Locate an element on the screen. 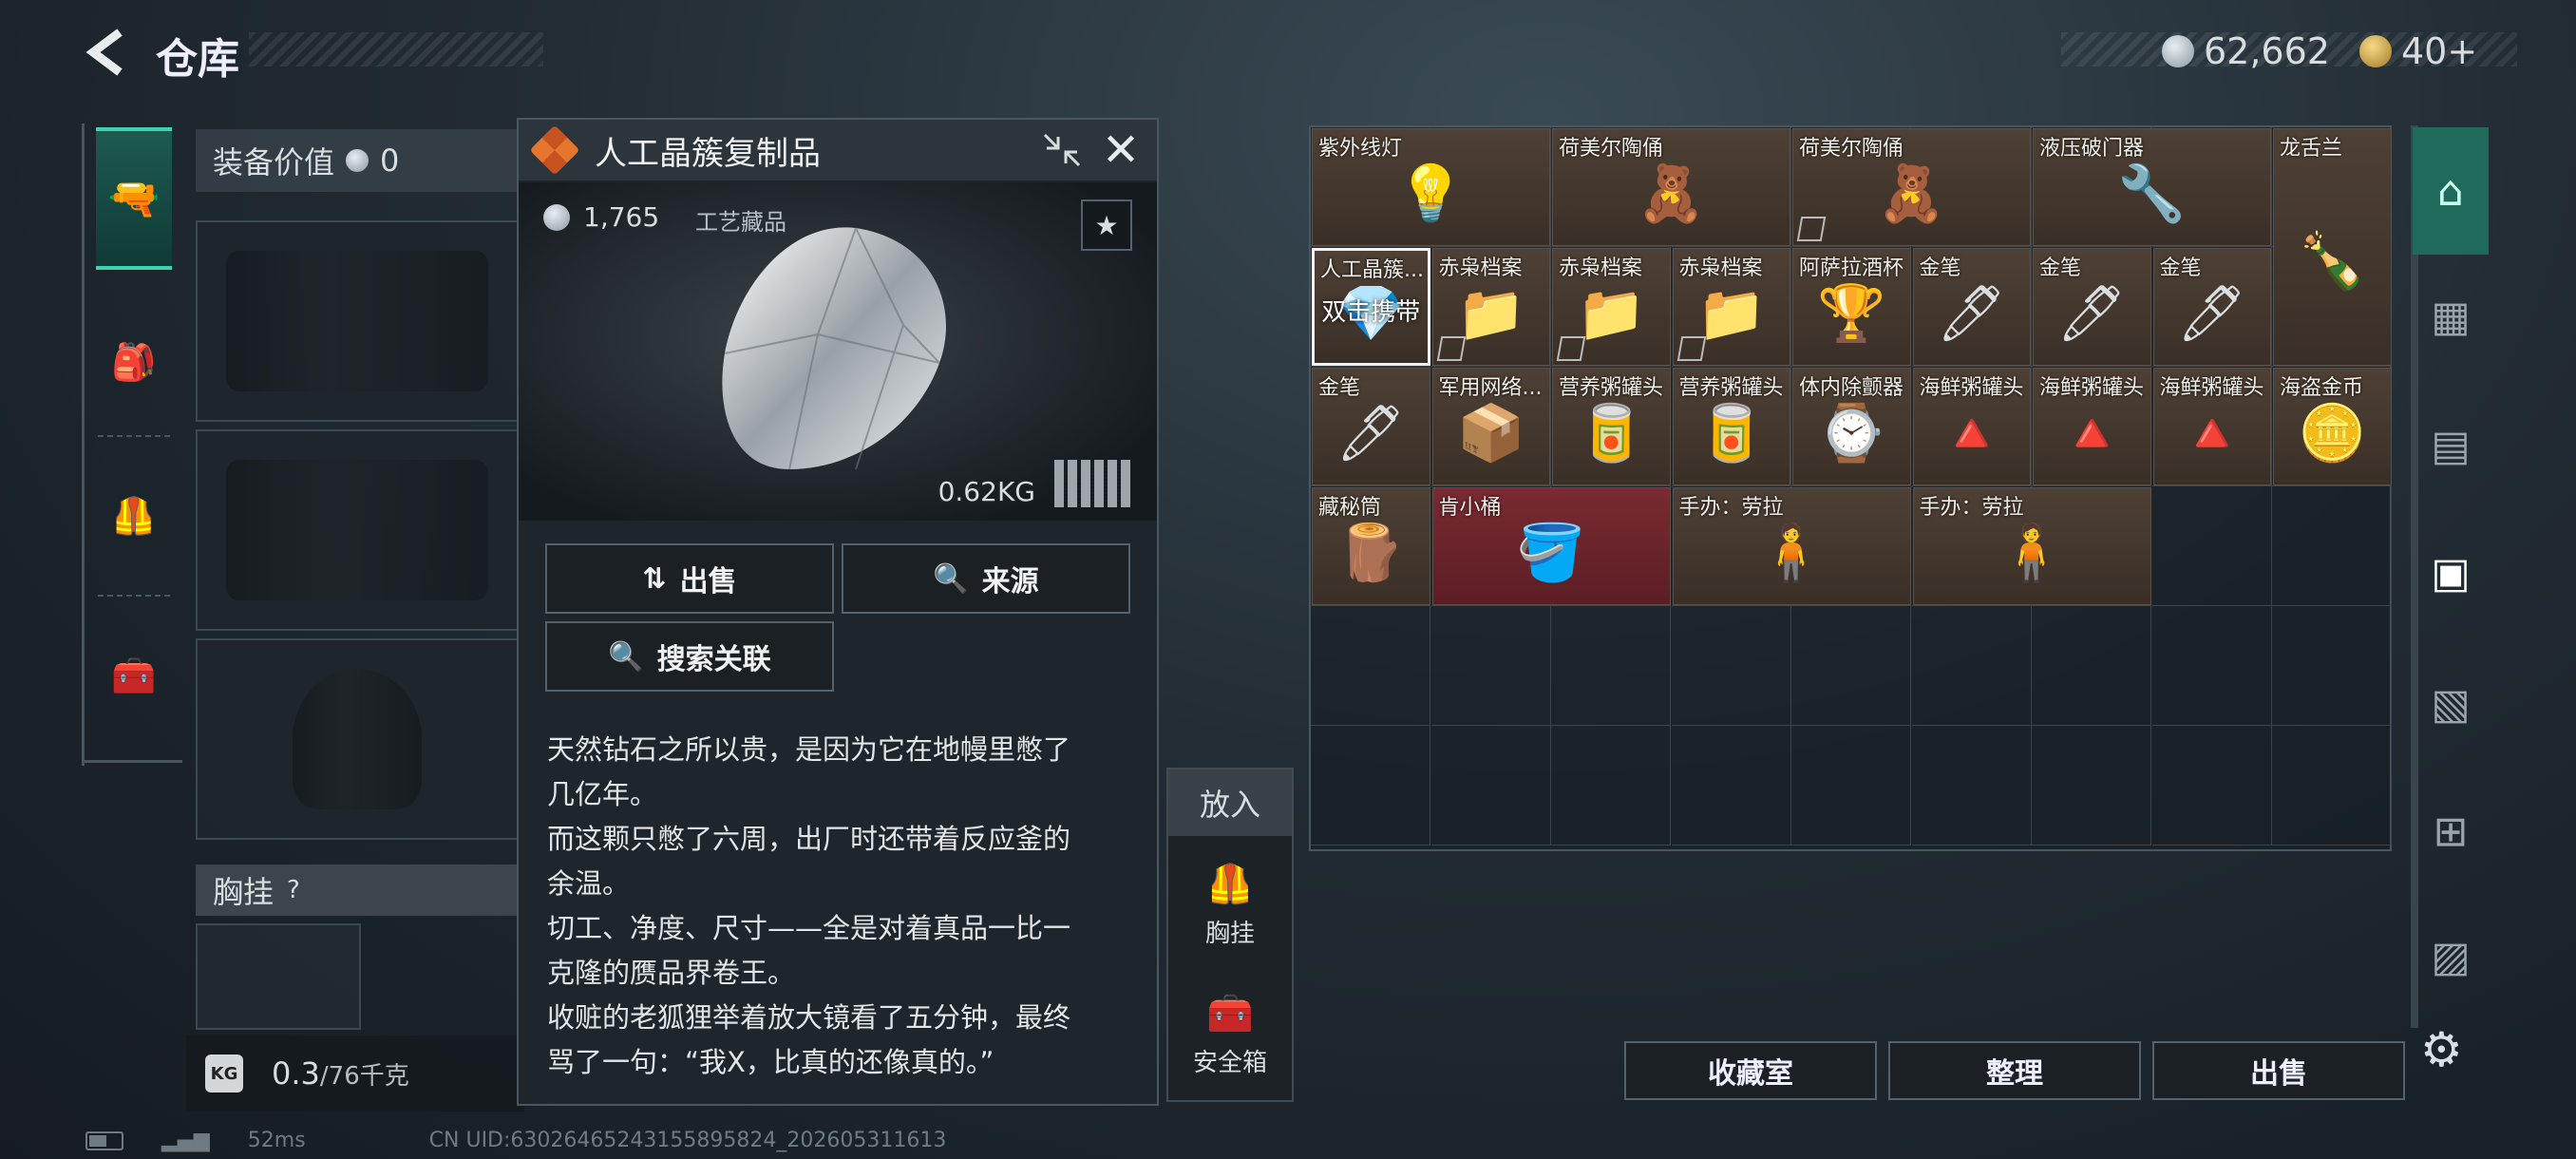  storage-tab-icon: ▣ is located at coordinates (2451, 573).